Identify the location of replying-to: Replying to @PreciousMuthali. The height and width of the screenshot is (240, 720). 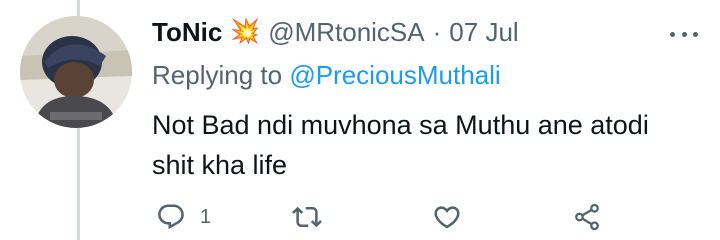
(422, 75).